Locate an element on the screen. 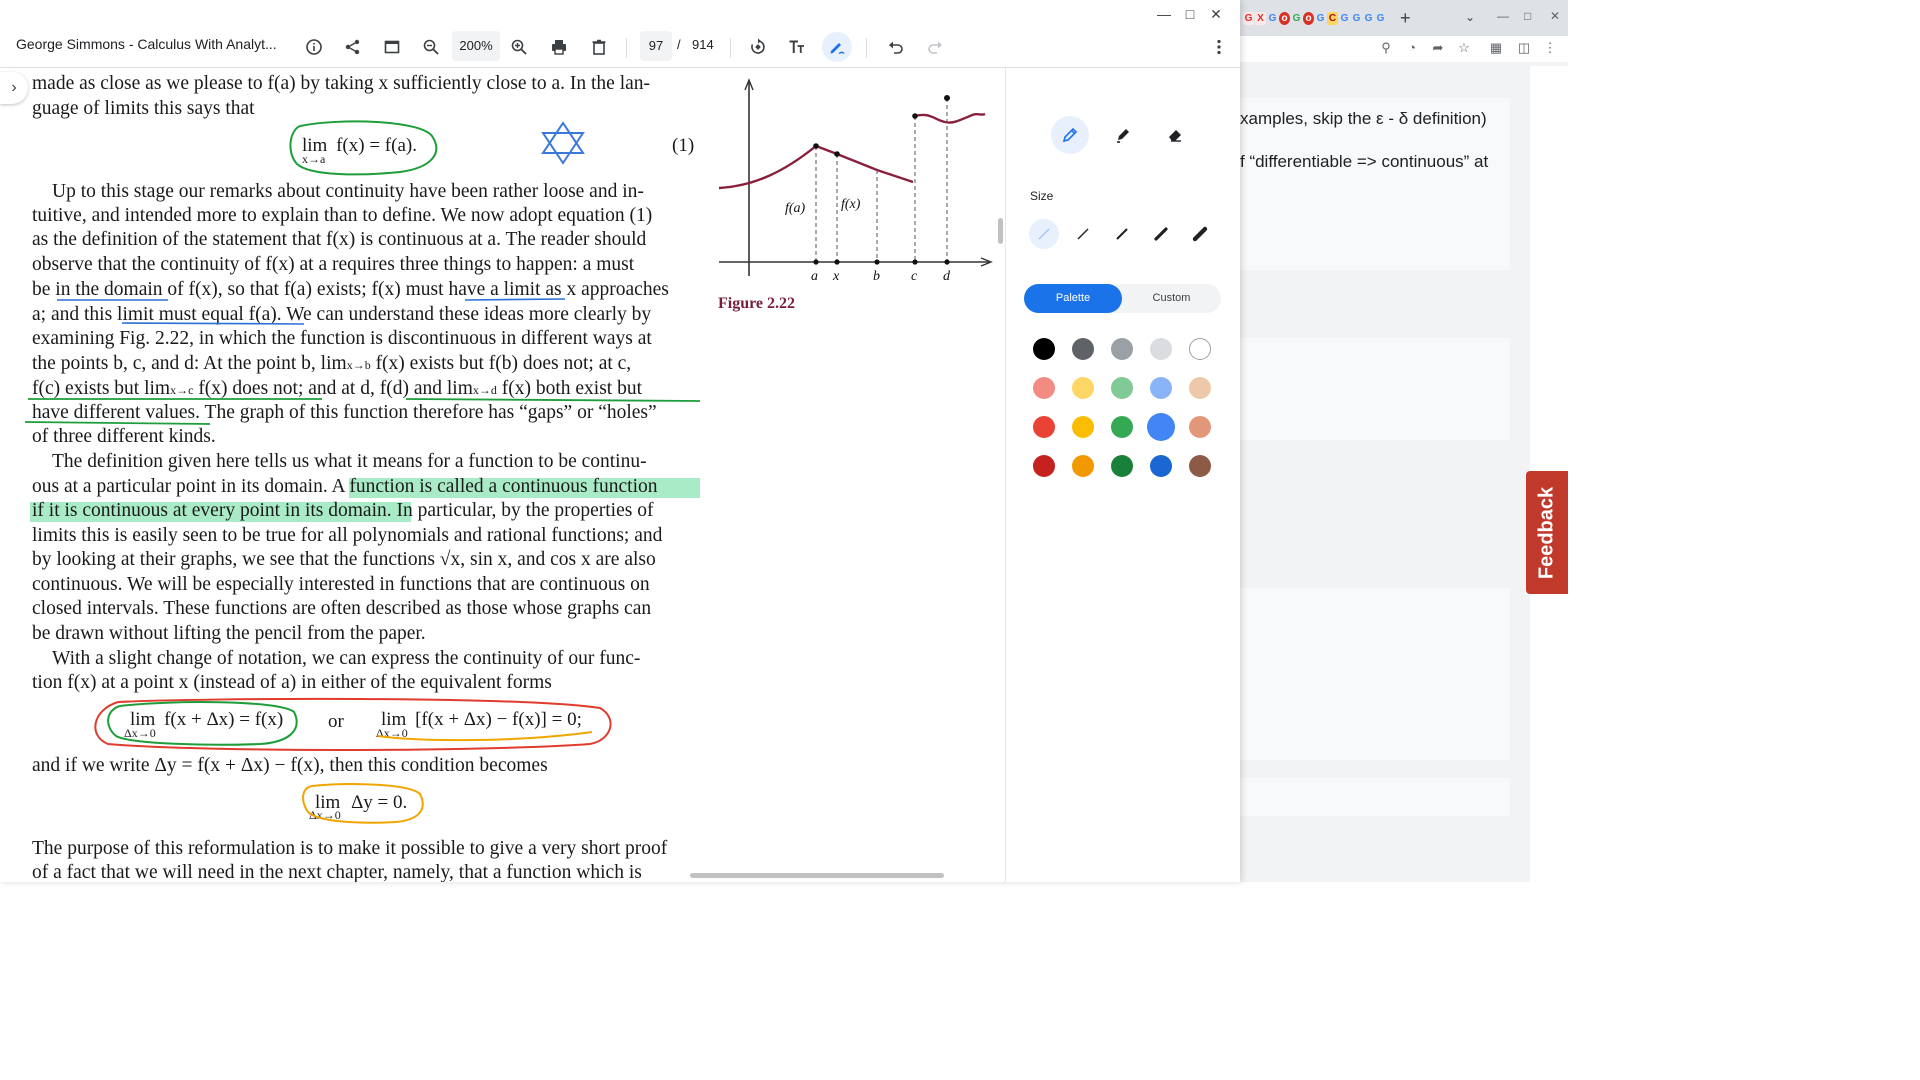  more-vert-icon is located at coordinates (1219, 47).